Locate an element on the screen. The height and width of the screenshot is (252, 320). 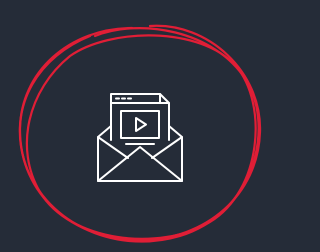
browser-window-icon is located at coordinates (140, 117).